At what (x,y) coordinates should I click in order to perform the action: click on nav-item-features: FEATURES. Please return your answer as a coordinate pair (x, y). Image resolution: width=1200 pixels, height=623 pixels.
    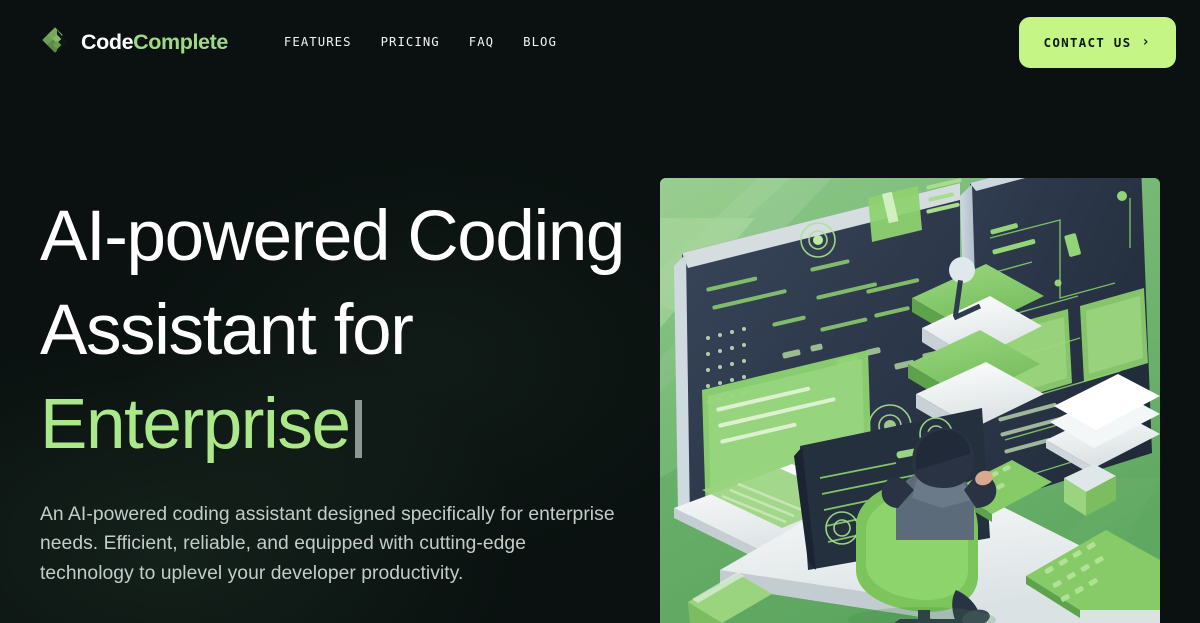
    Looking at the image, I should click on (318, 42).